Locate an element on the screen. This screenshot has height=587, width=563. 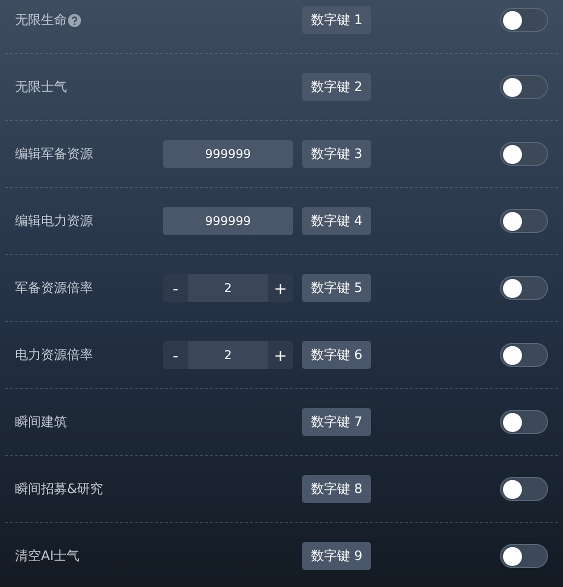
option-label: 瞬间招募&研究 is located at coordinates (59, 489).